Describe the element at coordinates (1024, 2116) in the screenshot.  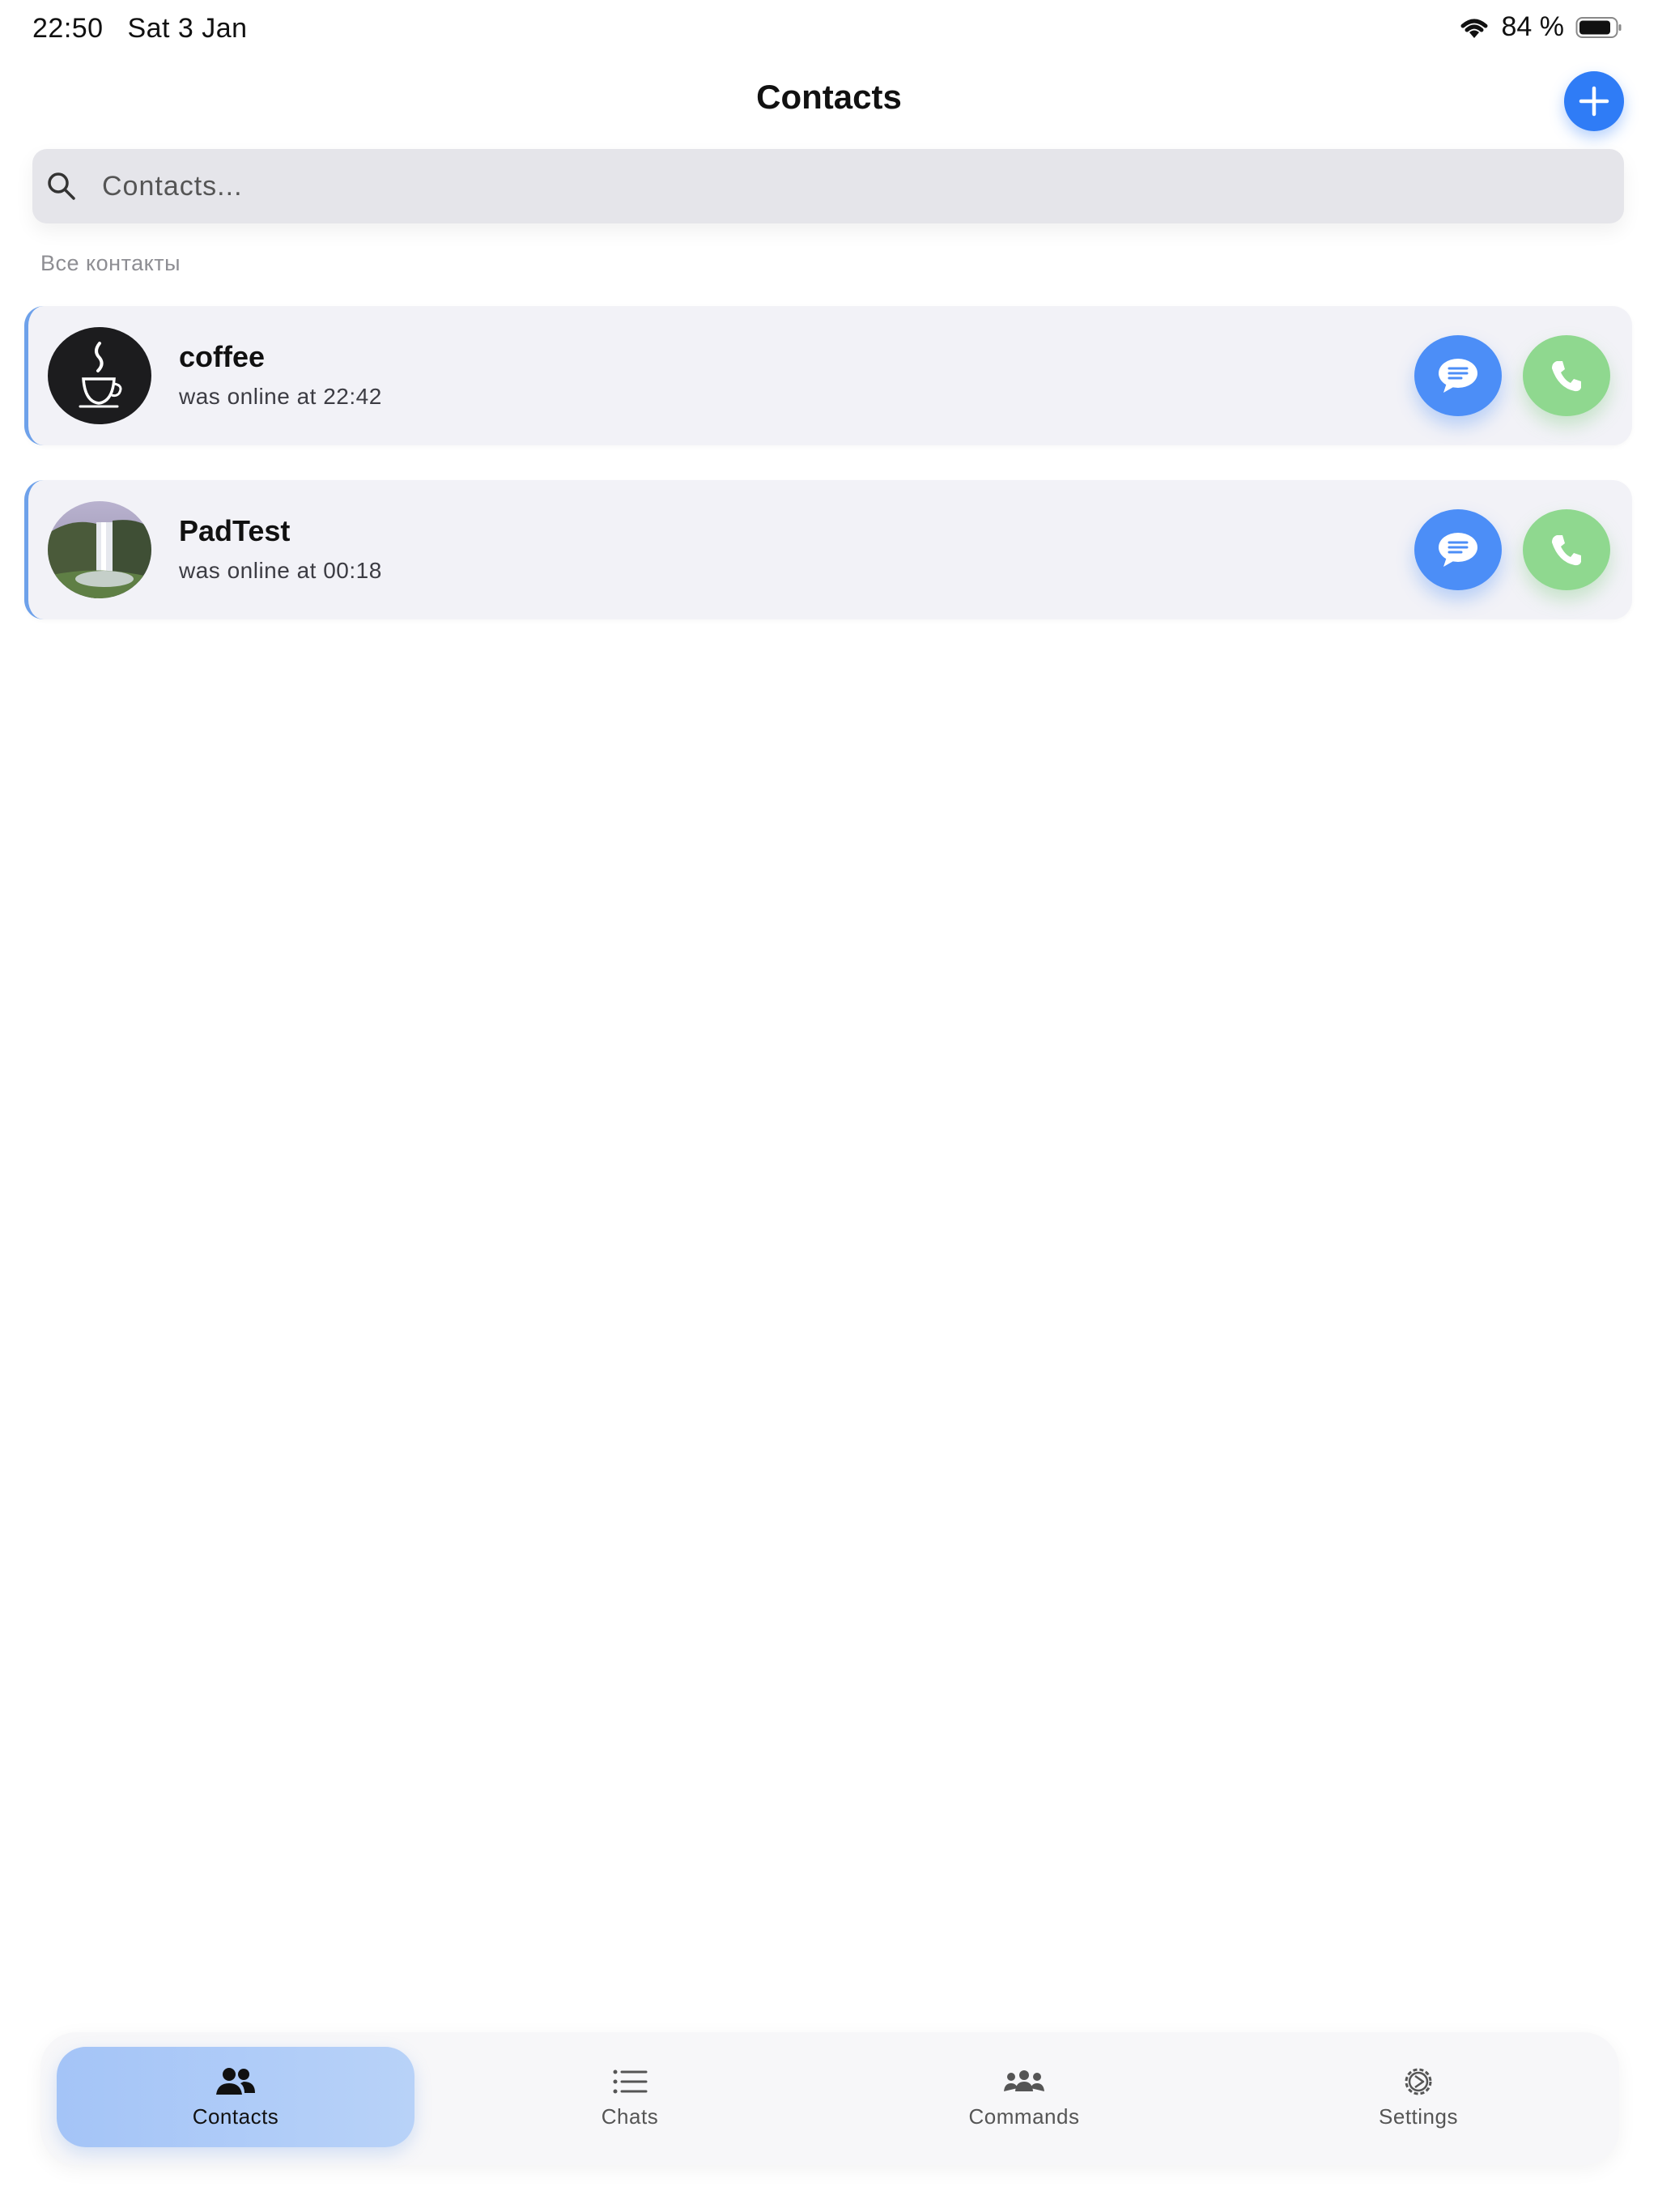
I see `tab-label: Commands` at that location.